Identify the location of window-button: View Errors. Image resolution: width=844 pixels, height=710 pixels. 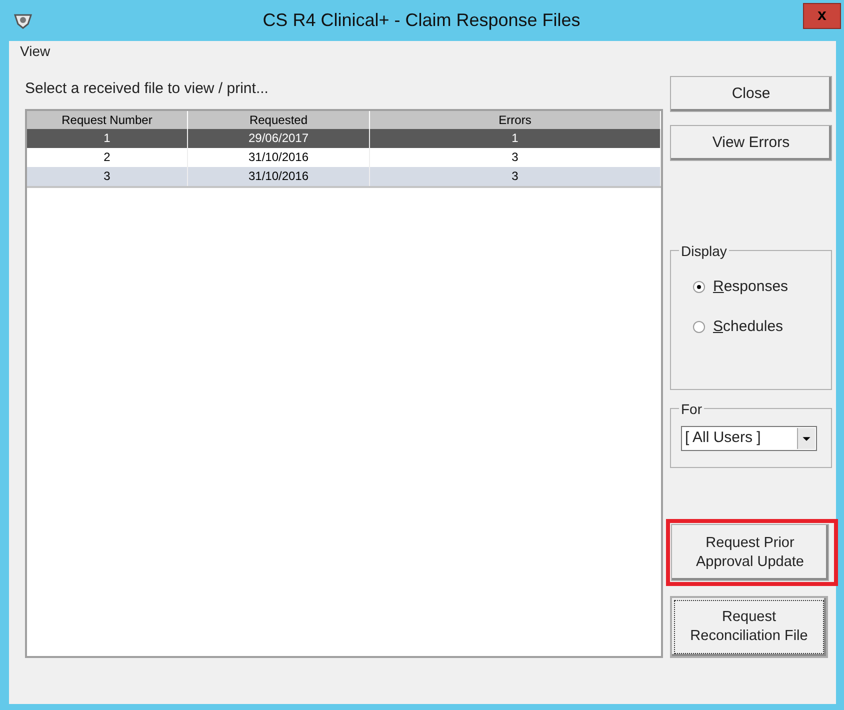
(751, 143).